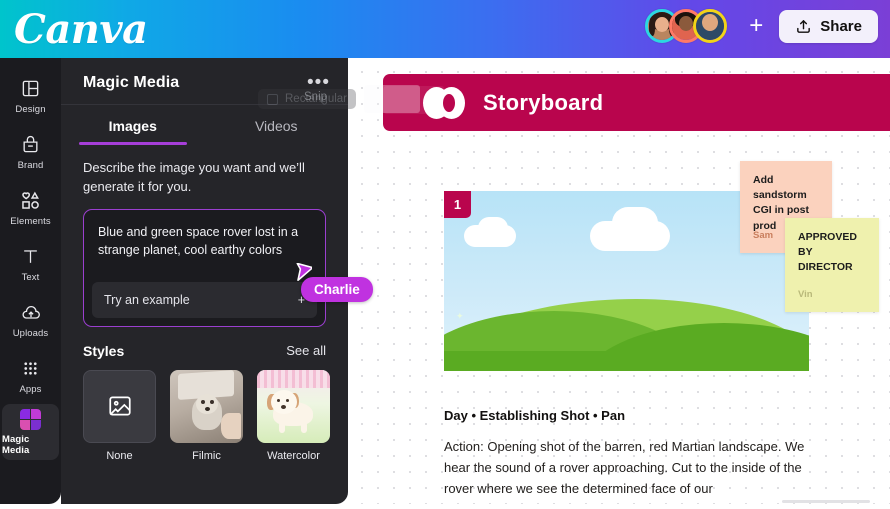 The width and height of the screenshot is (890, 509). Describe the element at coordinates (626, 361) in the screenshot. I see `hill-base` at that location.